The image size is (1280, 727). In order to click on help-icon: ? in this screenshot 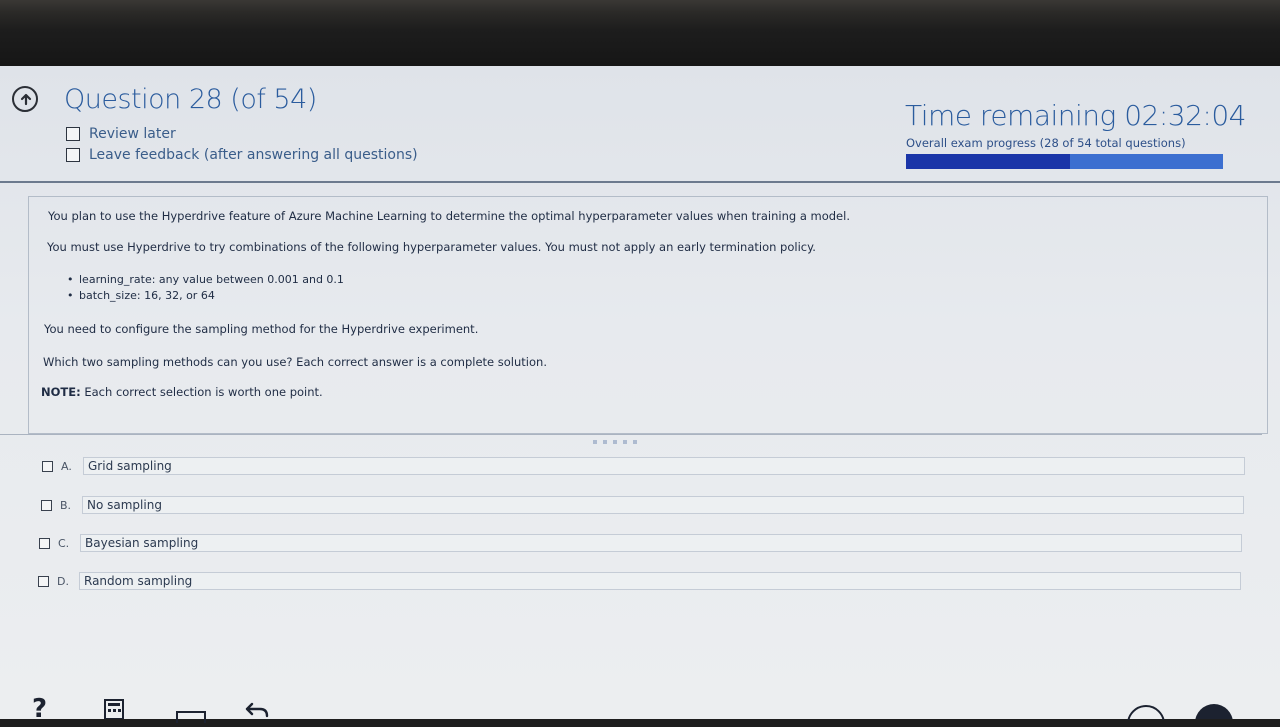, I will do `click(39, 709)`.